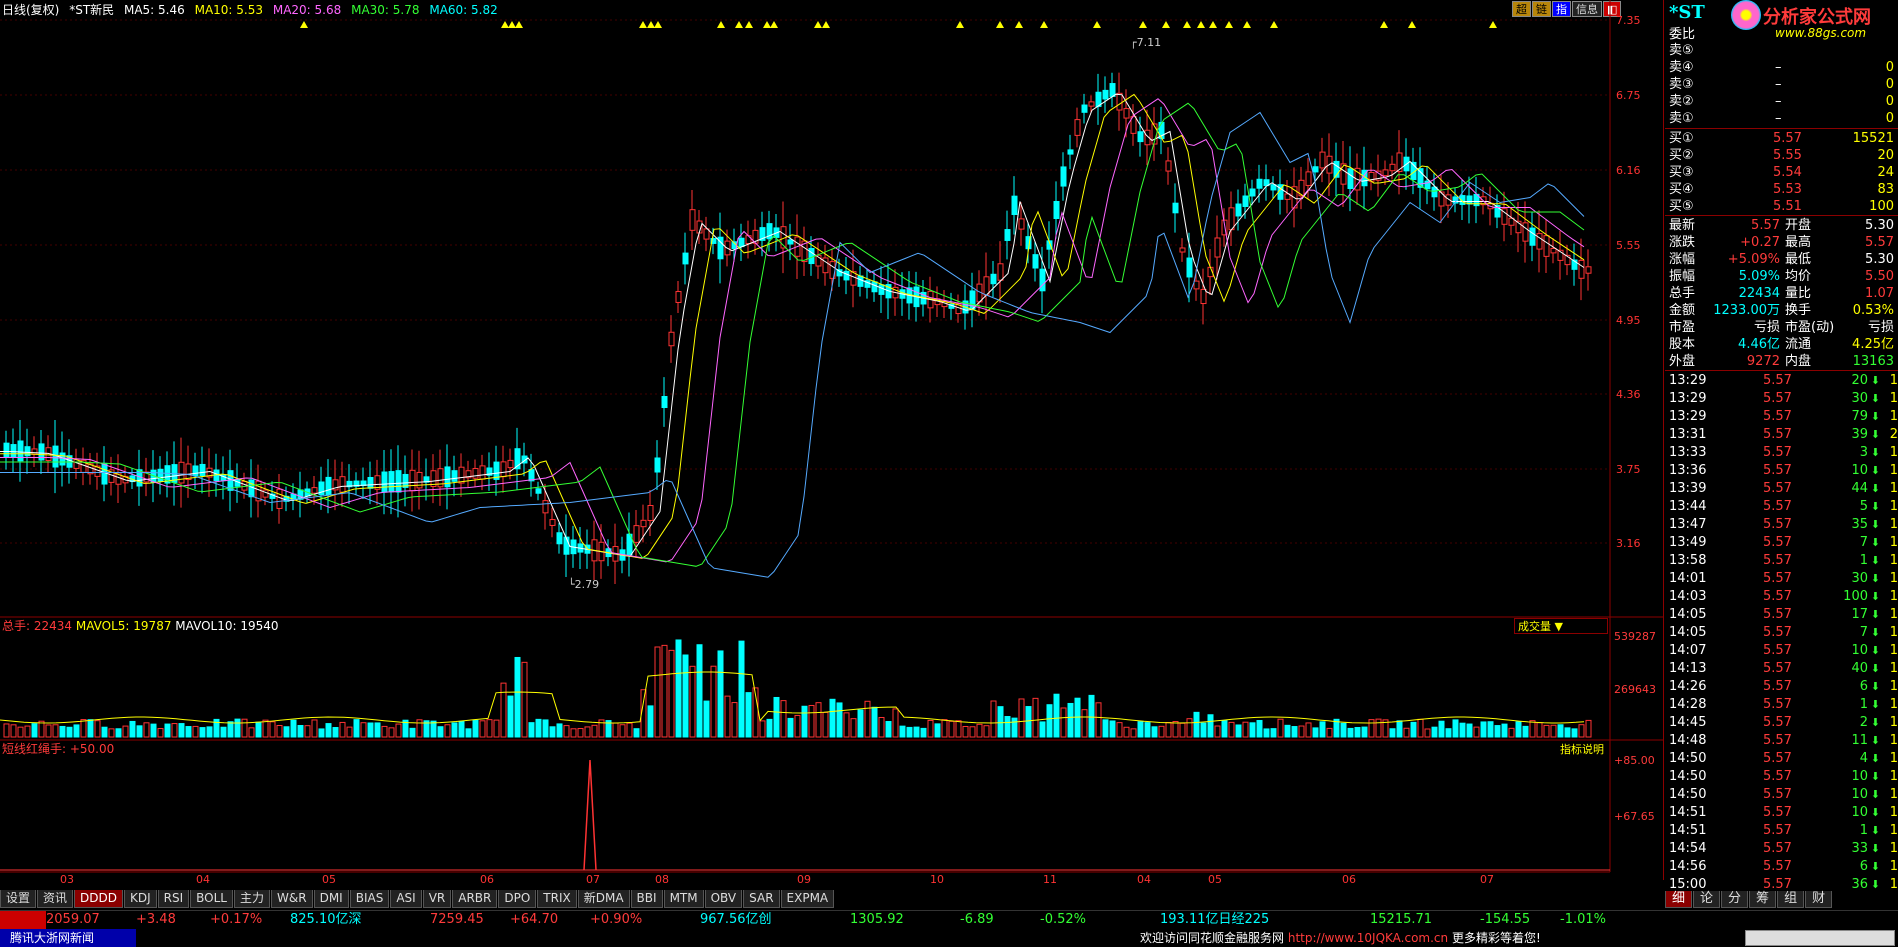 The width and height of the screenshot is (1898, 947). Describe the element at coordinates (1679, 899) in the screenshot. I see `right-tab-0: 细` at that location.